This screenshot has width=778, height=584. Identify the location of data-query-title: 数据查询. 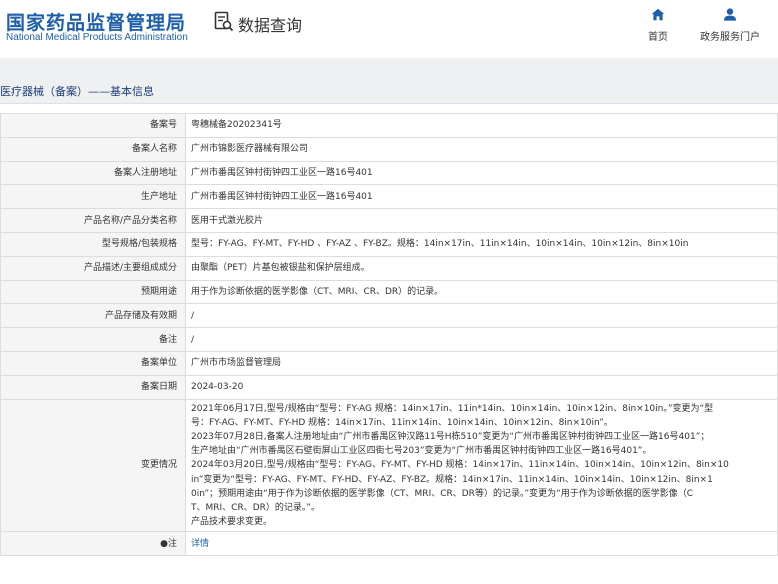
(270, 25).